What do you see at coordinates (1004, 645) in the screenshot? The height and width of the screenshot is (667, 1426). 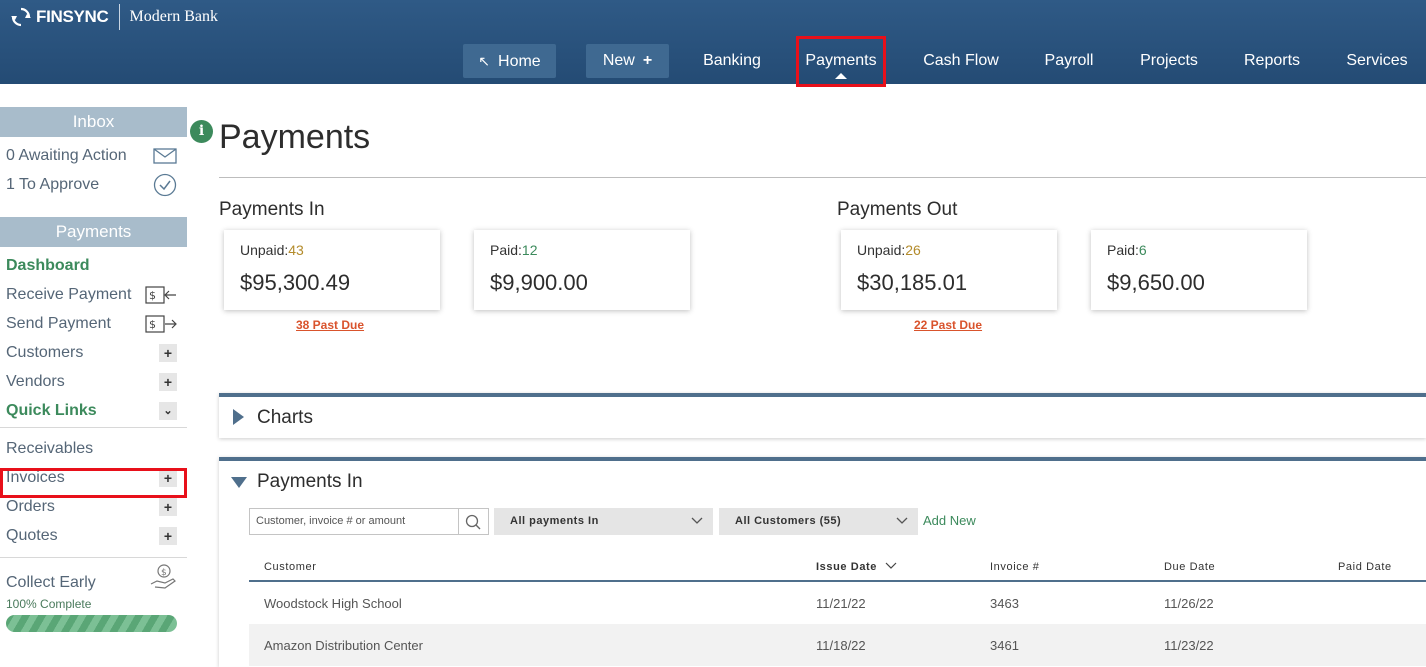 I see `cell-invoice: 3461` at bounding box center [1004, 645].